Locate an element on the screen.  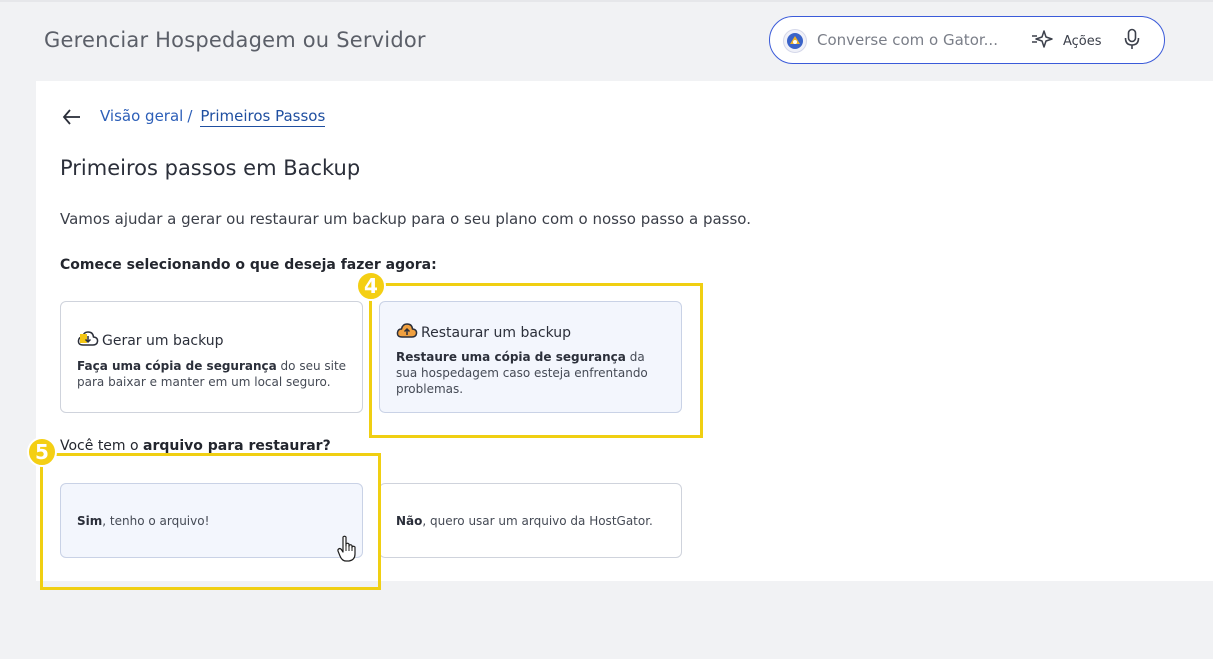
sparkle-icon is located at coordinates (1043, 41).